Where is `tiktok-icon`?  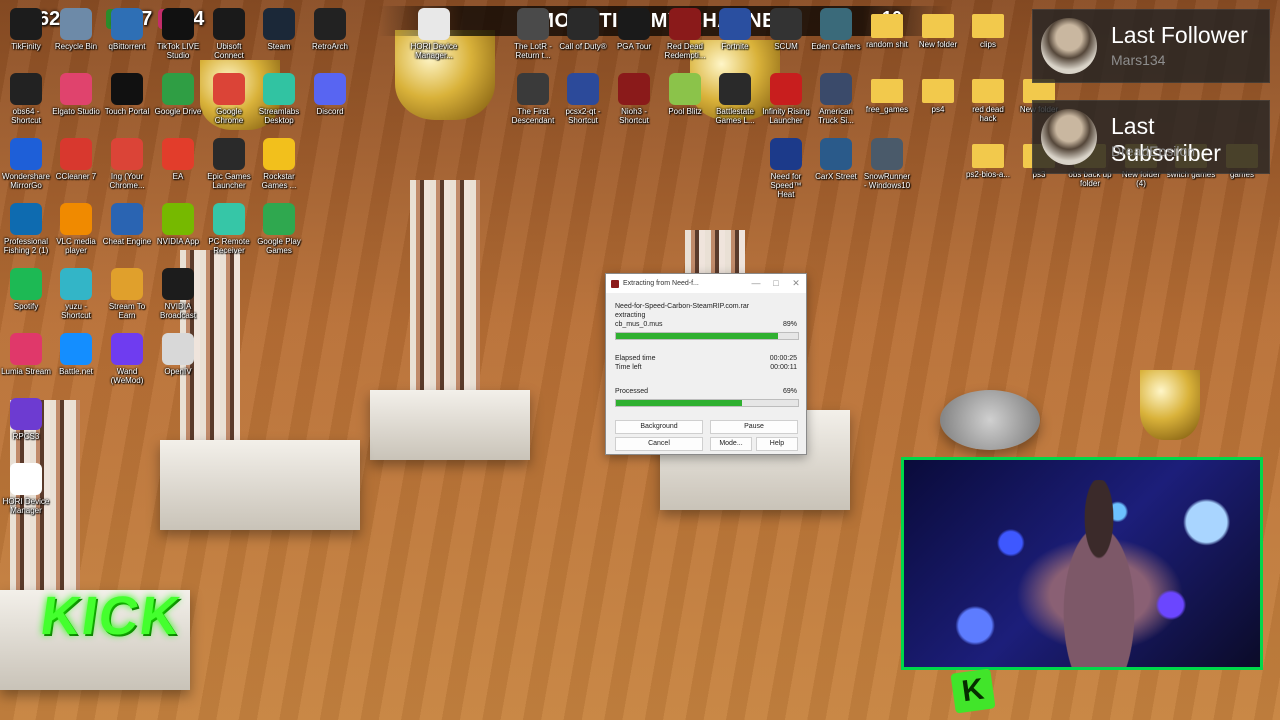
tiktok-icon is located at coordinates (178, 24).